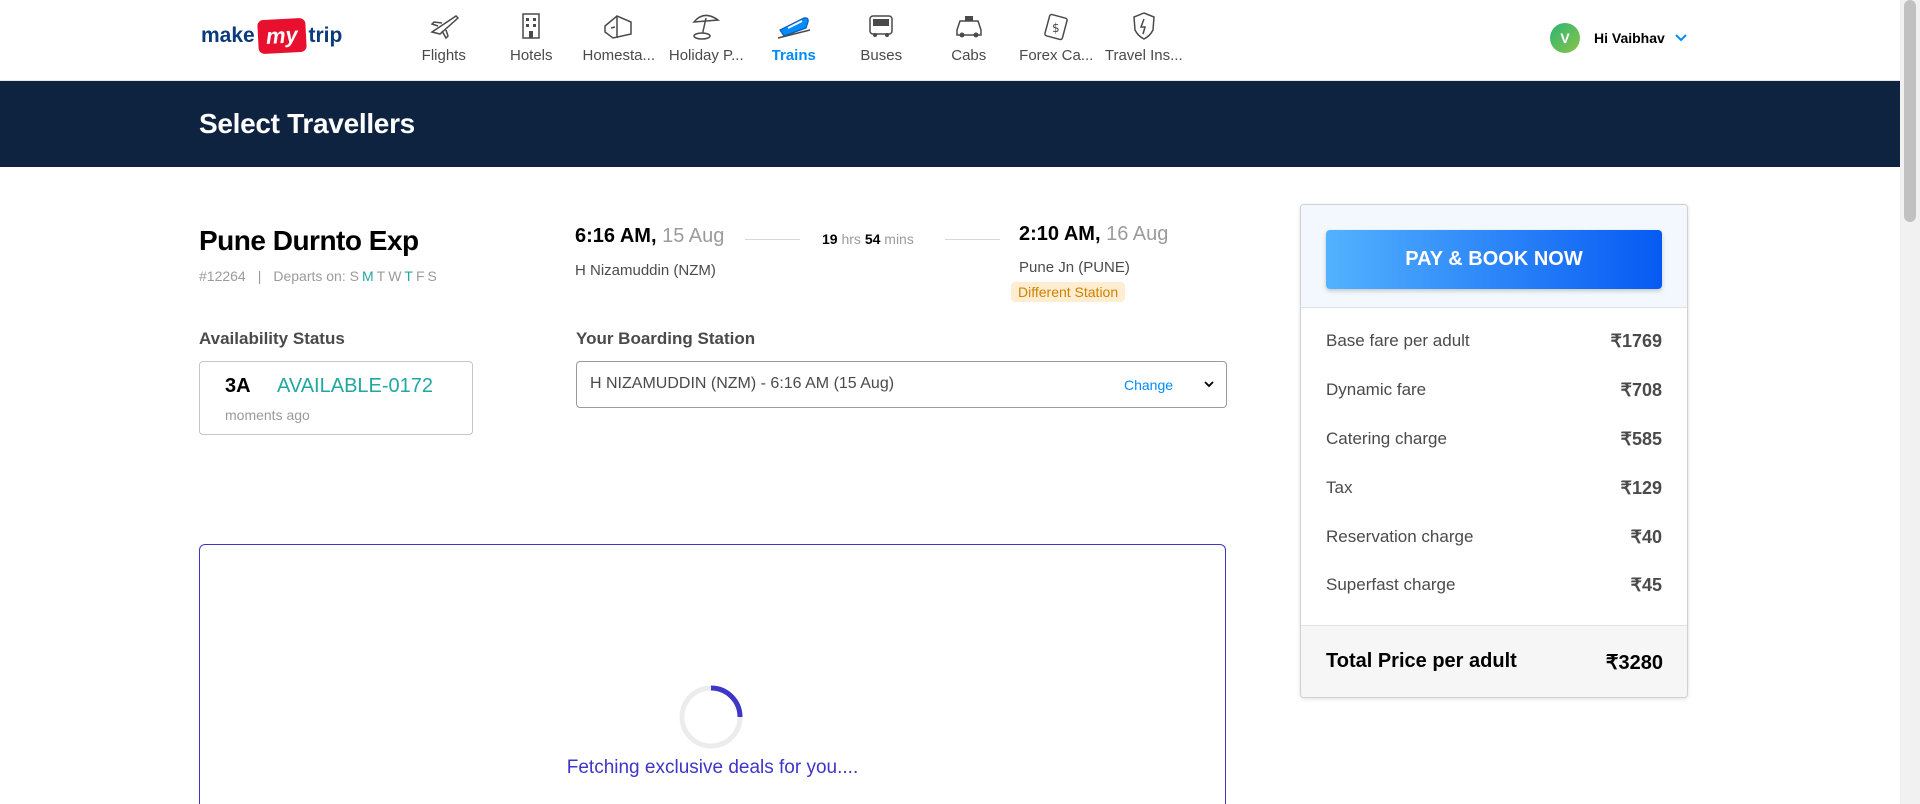 Image resolution: width=1920 pixels, height=804 pixels. I want to click on boarding-station-label: Your Boarding Station, so click(666, 338).